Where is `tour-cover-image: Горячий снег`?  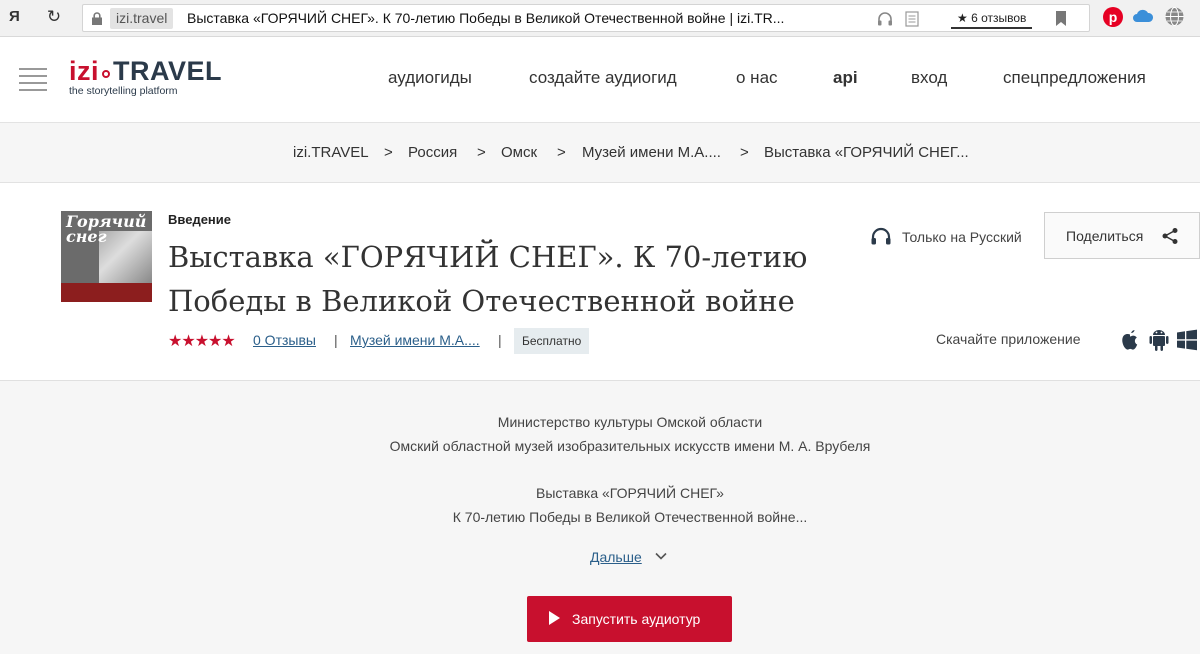 tour-cover-image: Горячий снег is located at coordinates (106, 256).